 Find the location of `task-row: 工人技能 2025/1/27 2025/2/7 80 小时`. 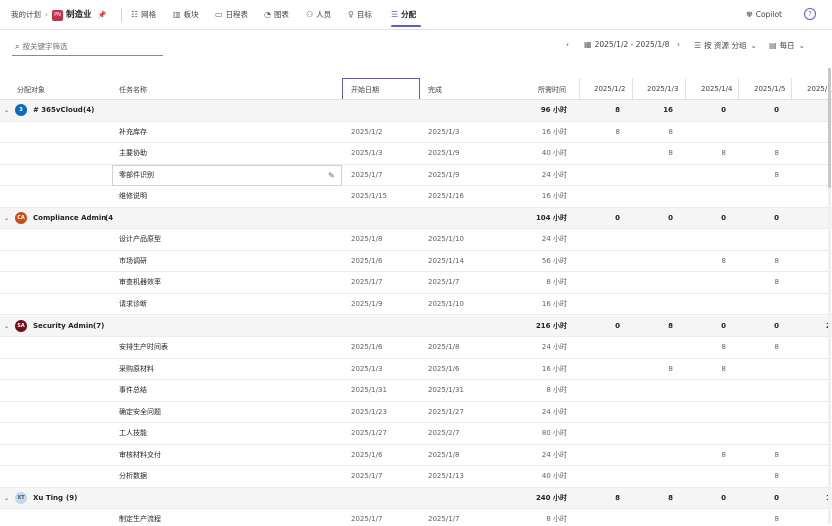

task-row: 工人技能 2025/1/27 2025/2/7 80 小时 is located at coordinates (416, 434).